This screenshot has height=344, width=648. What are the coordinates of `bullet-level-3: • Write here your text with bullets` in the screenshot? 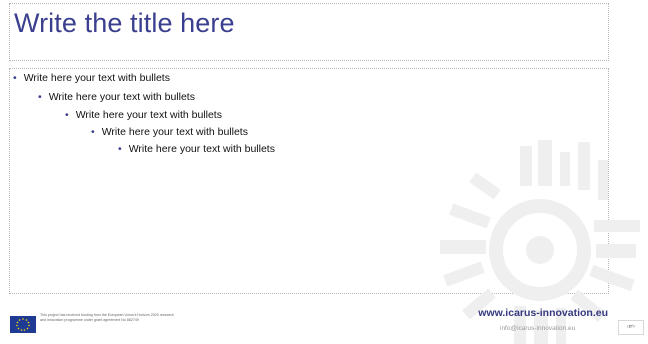 It's located at (143, 115).